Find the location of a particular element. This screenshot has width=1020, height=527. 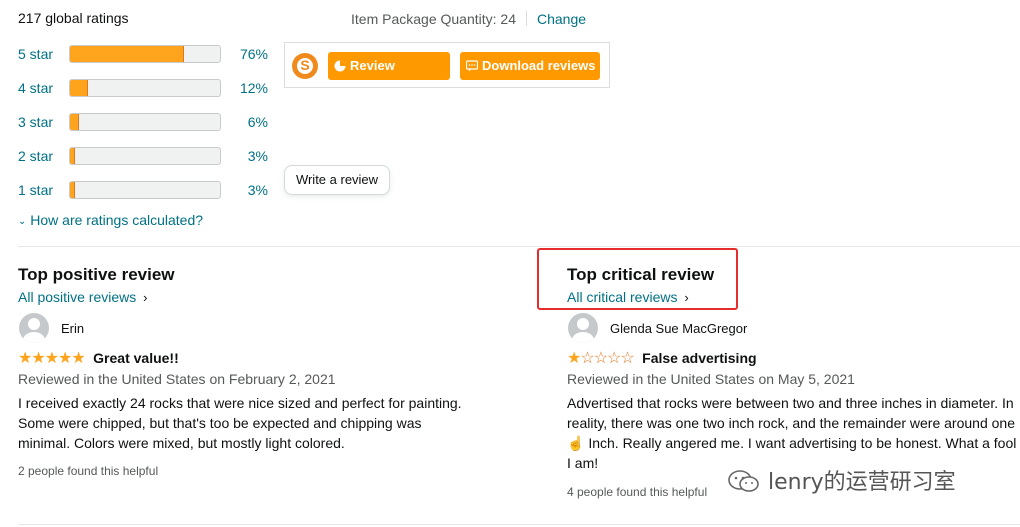

download-reviews-button: Download reviews is located at coordinates (530, 66).